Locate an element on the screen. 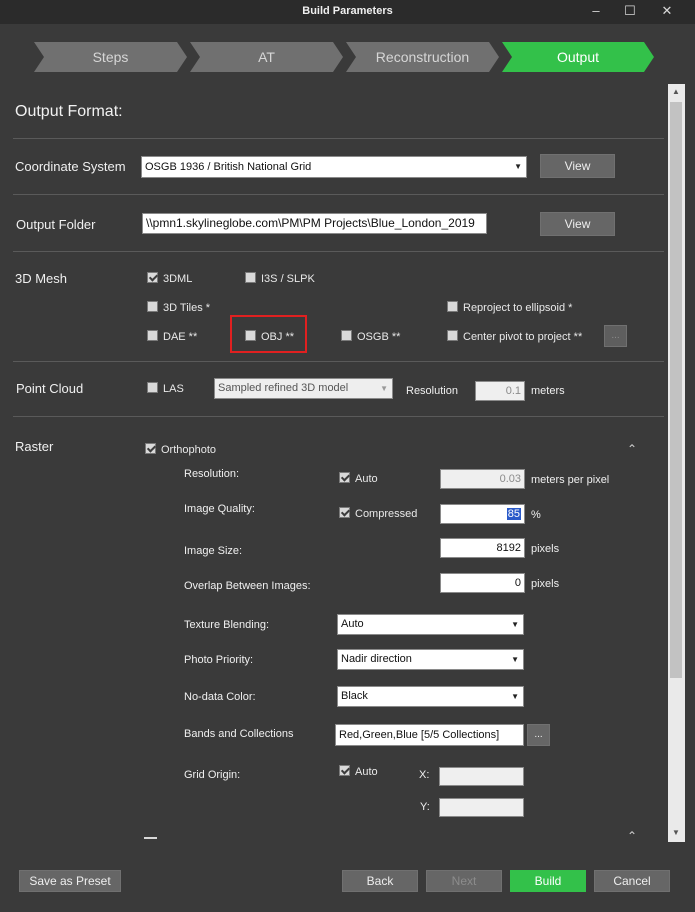 This screenshot has width=695, height=912. nodata-color-value: Black is located at coordinates (354, 696).